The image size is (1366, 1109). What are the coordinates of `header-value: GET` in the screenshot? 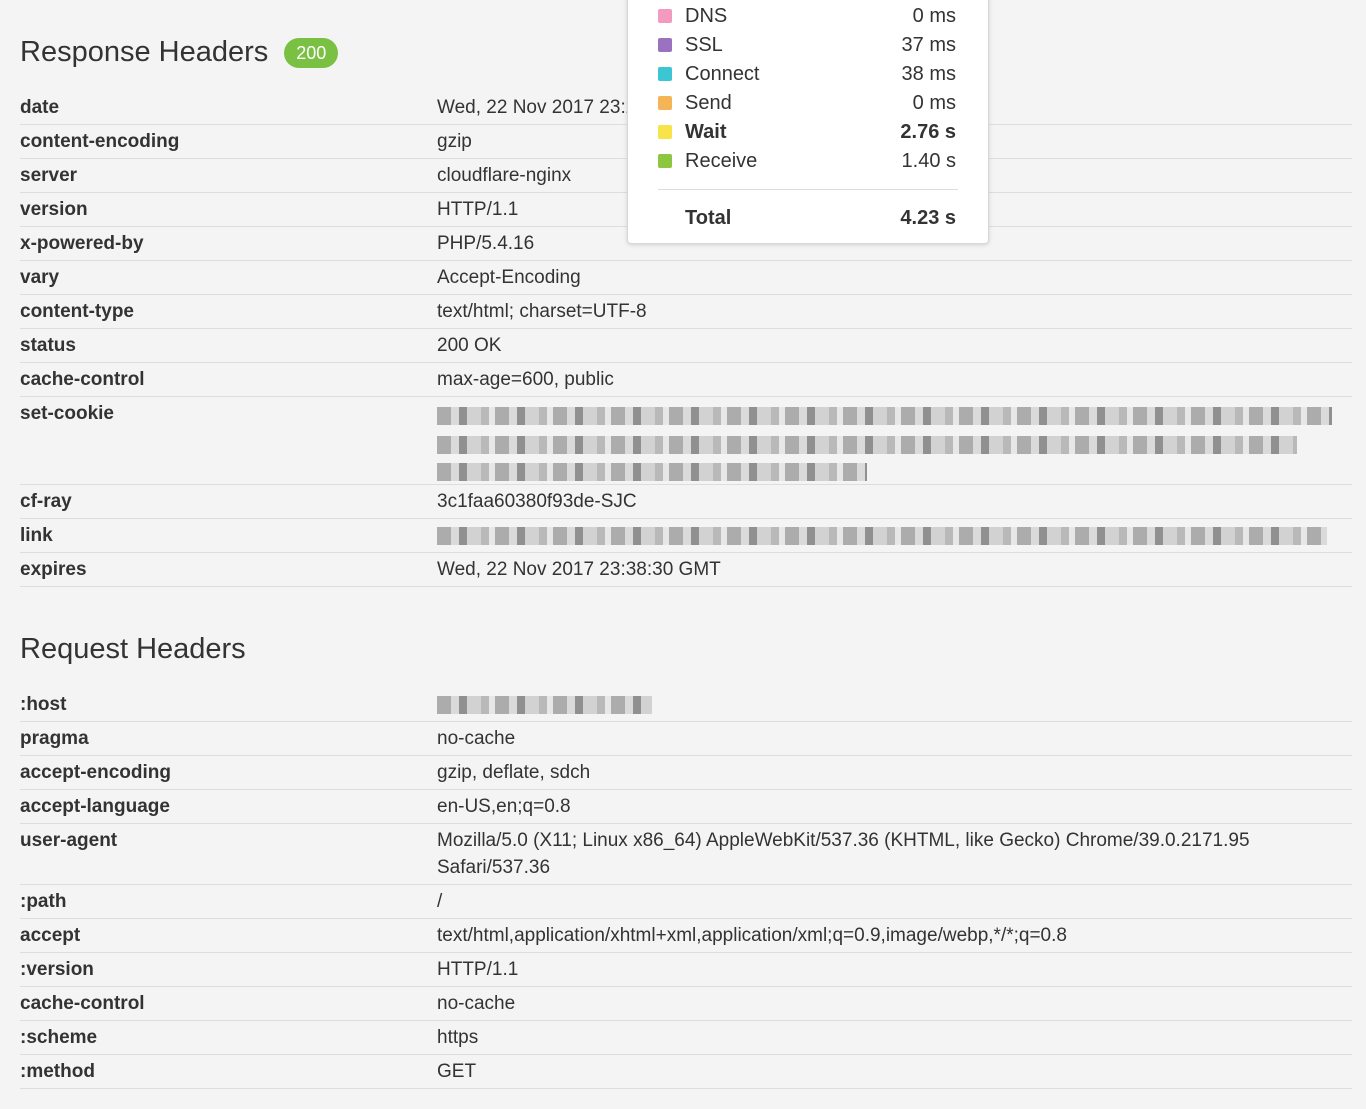 It's located at (894, 1071).